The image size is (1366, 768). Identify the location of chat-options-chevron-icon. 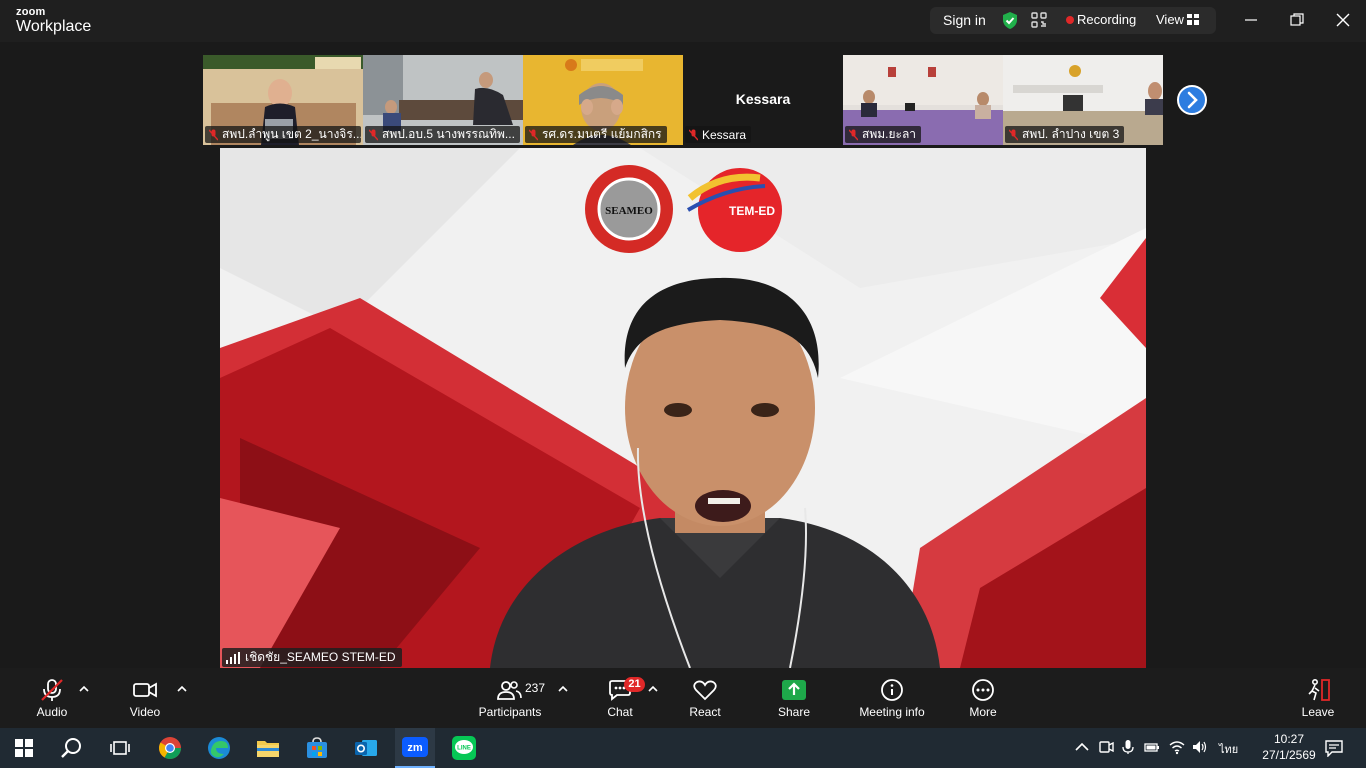
(653, 689).